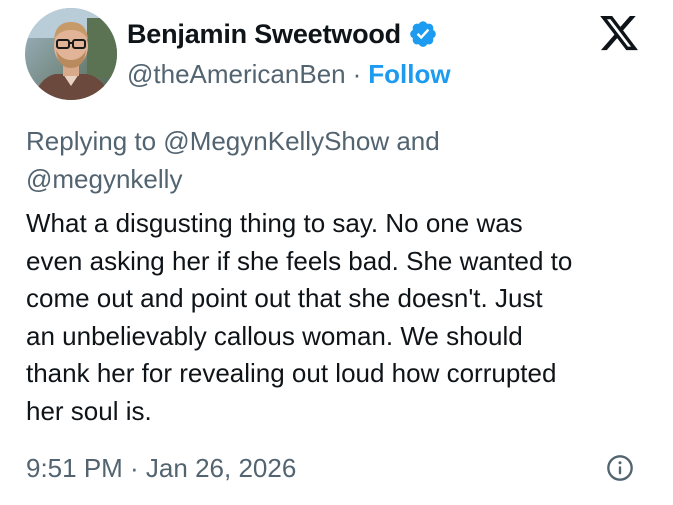  What do you see at coordinates (233, 141) in the screenshot?
I see `replying-to-line-1: Replying to @MegynKellyShow and` at bounding box center [233, 141].